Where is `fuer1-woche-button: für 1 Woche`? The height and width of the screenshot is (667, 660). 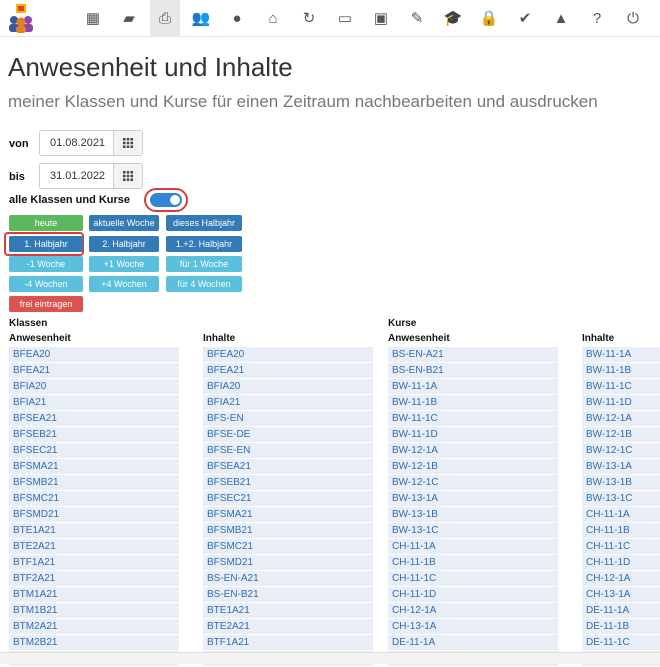 fuer1-woche-button: für 1 Woche is located at coordinates (204, 264).